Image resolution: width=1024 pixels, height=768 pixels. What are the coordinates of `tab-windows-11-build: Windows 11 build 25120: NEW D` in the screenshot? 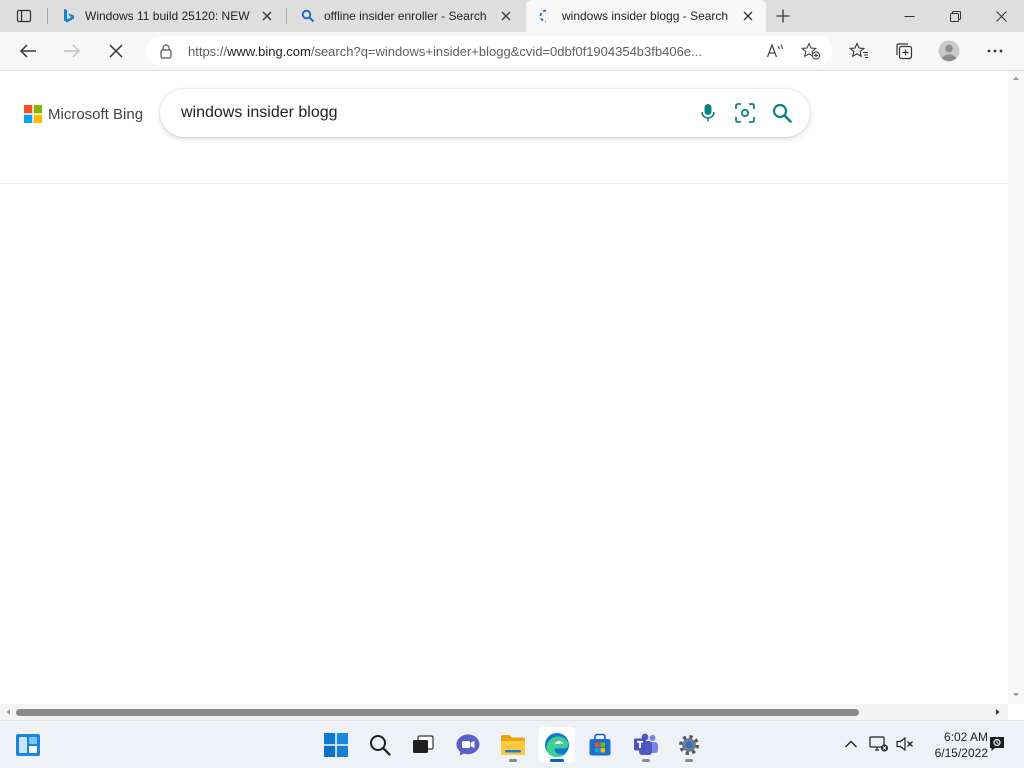 It's located at (167, 16).